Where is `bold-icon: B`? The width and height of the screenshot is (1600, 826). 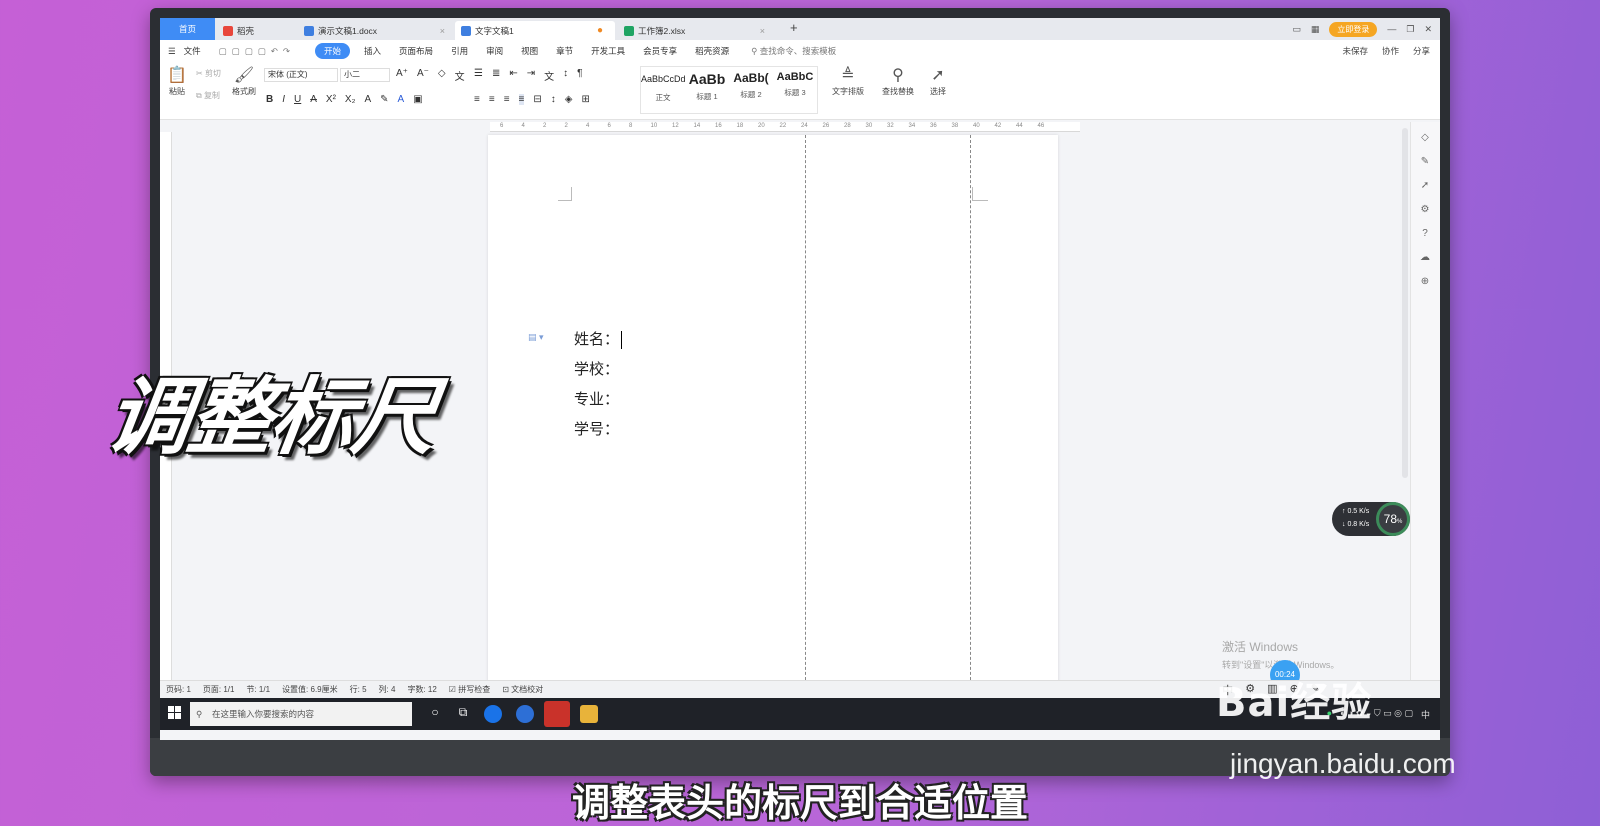 bold-icon: B is located at coordinates (269, 99).